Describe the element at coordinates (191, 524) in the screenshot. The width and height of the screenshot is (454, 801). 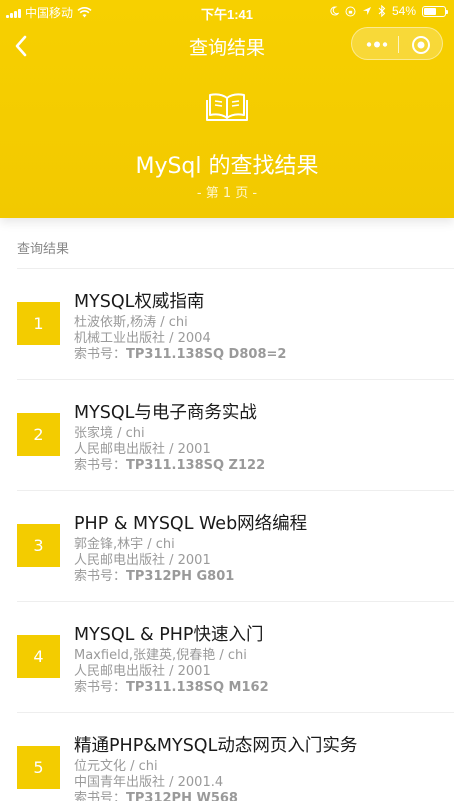
I see `book-title: PHP & MYSQL Web网络编程` at that location.